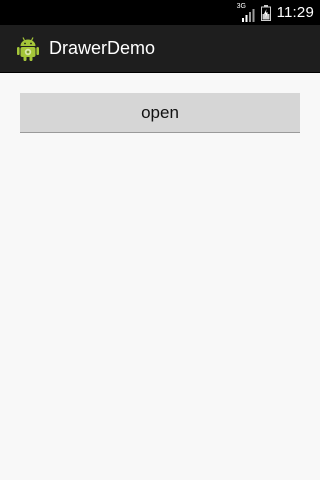 The height and width of the screenshot is (480, 320). I want to click on status-bar: 3G 11:29, so click(160, 12).